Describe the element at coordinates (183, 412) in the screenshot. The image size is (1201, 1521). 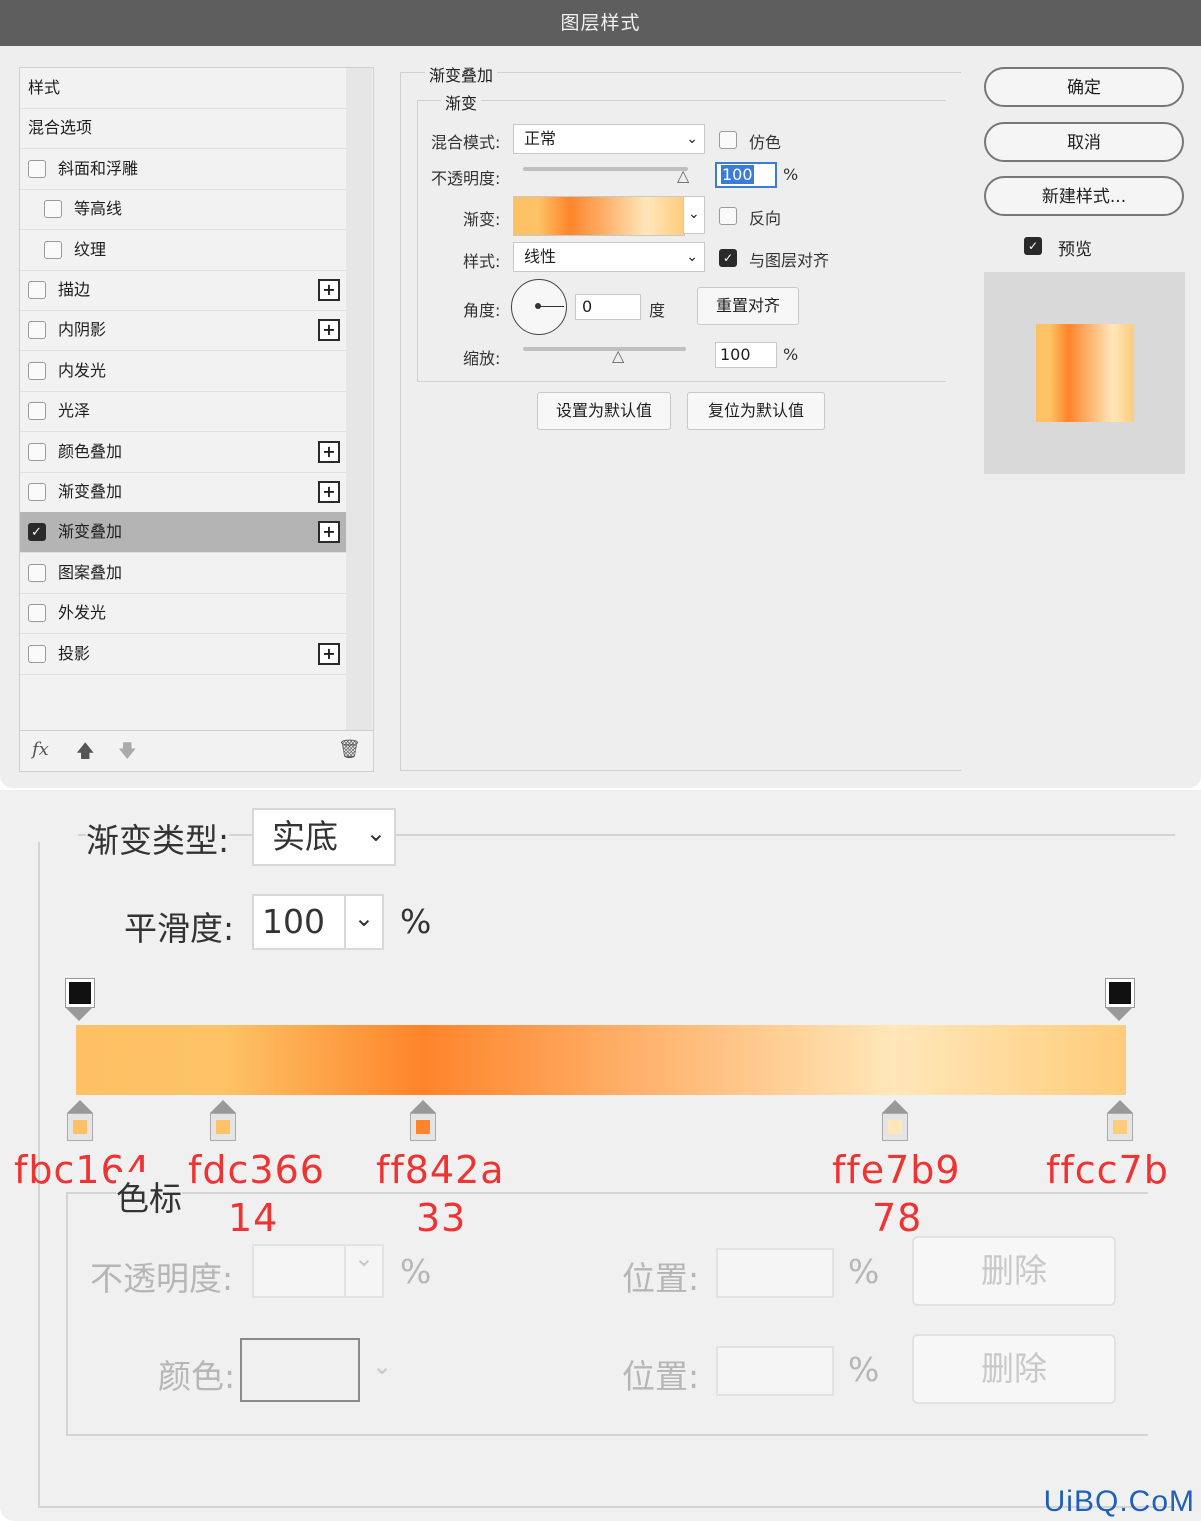
I see `style-item-8: 光泽` at that location.